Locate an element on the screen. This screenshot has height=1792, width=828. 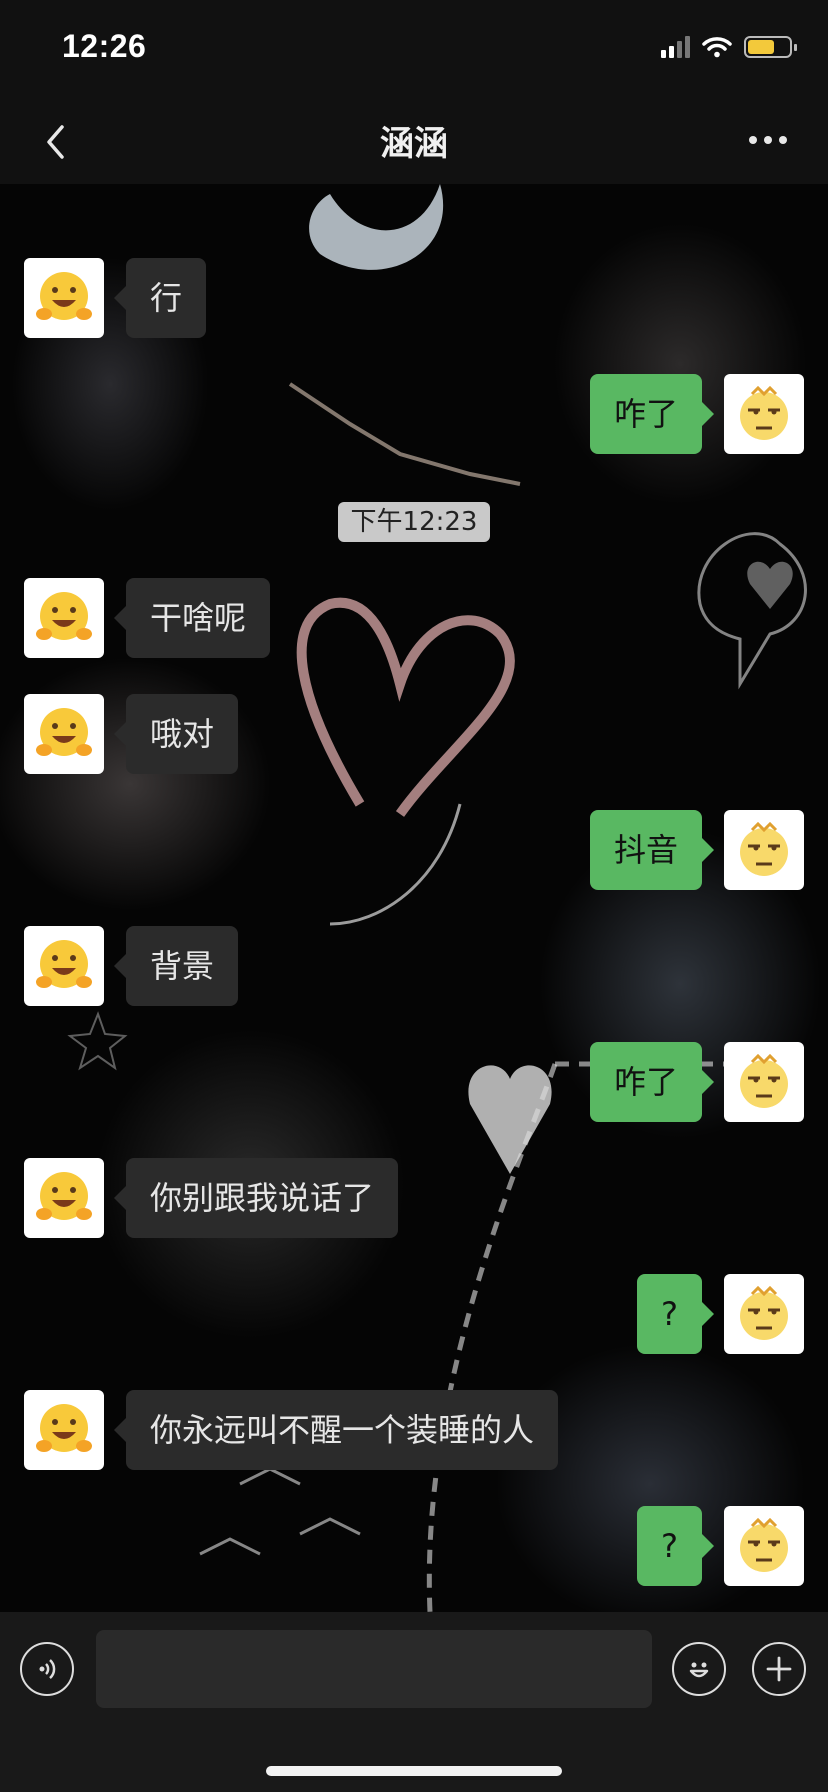
chat-message: 抖音 is located at coordinates (686, 850).